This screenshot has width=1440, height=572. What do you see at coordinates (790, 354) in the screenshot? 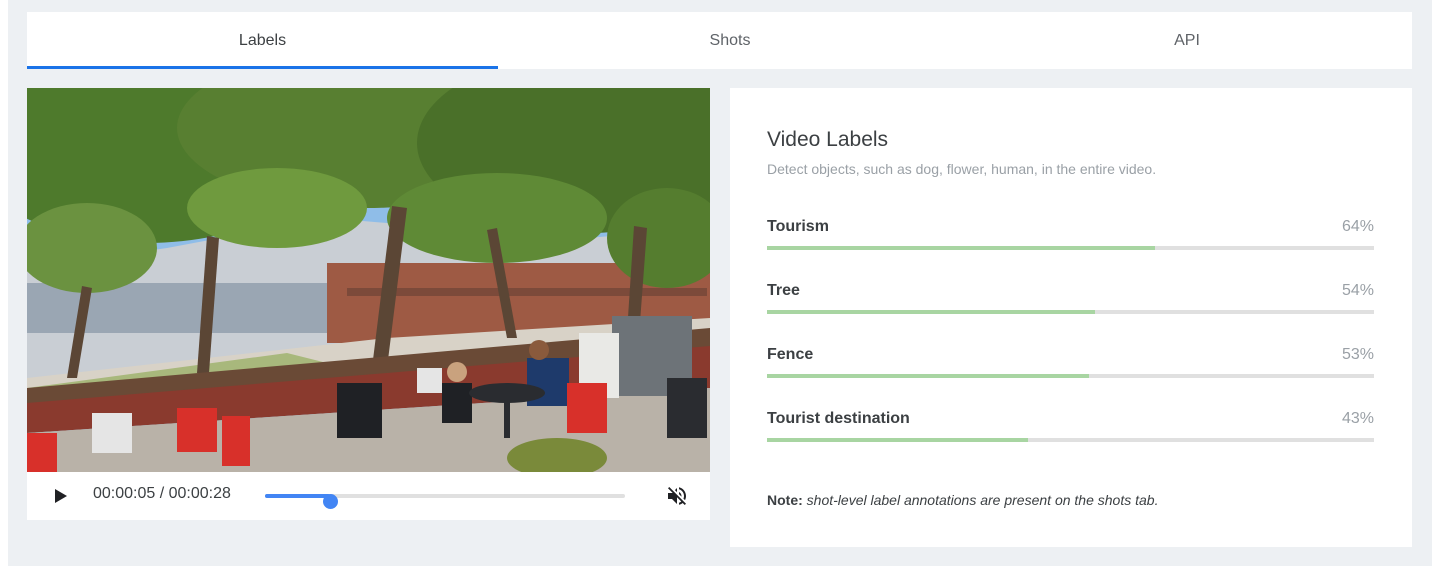
I see `label-name: Fence` at bounding box center [790, 354].